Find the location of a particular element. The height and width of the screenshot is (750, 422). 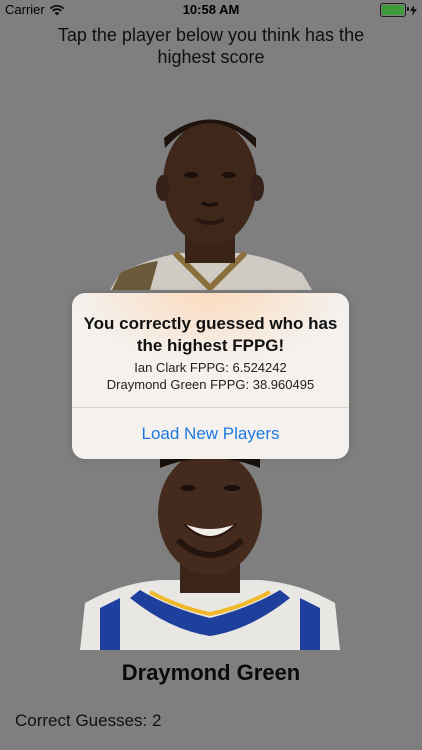

charging-bolt-icon is located at coordinates (413, 10).